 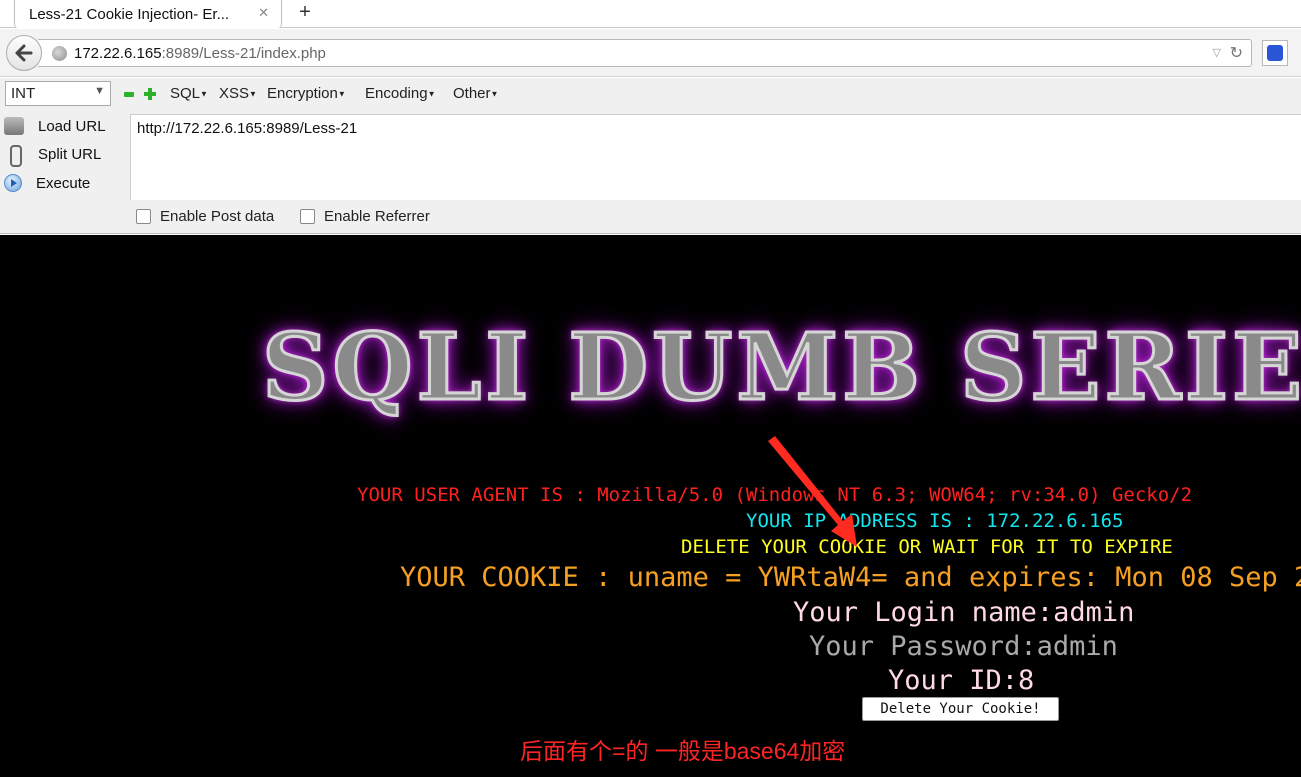 I want to click on back-button, so click(x=24, y=53).